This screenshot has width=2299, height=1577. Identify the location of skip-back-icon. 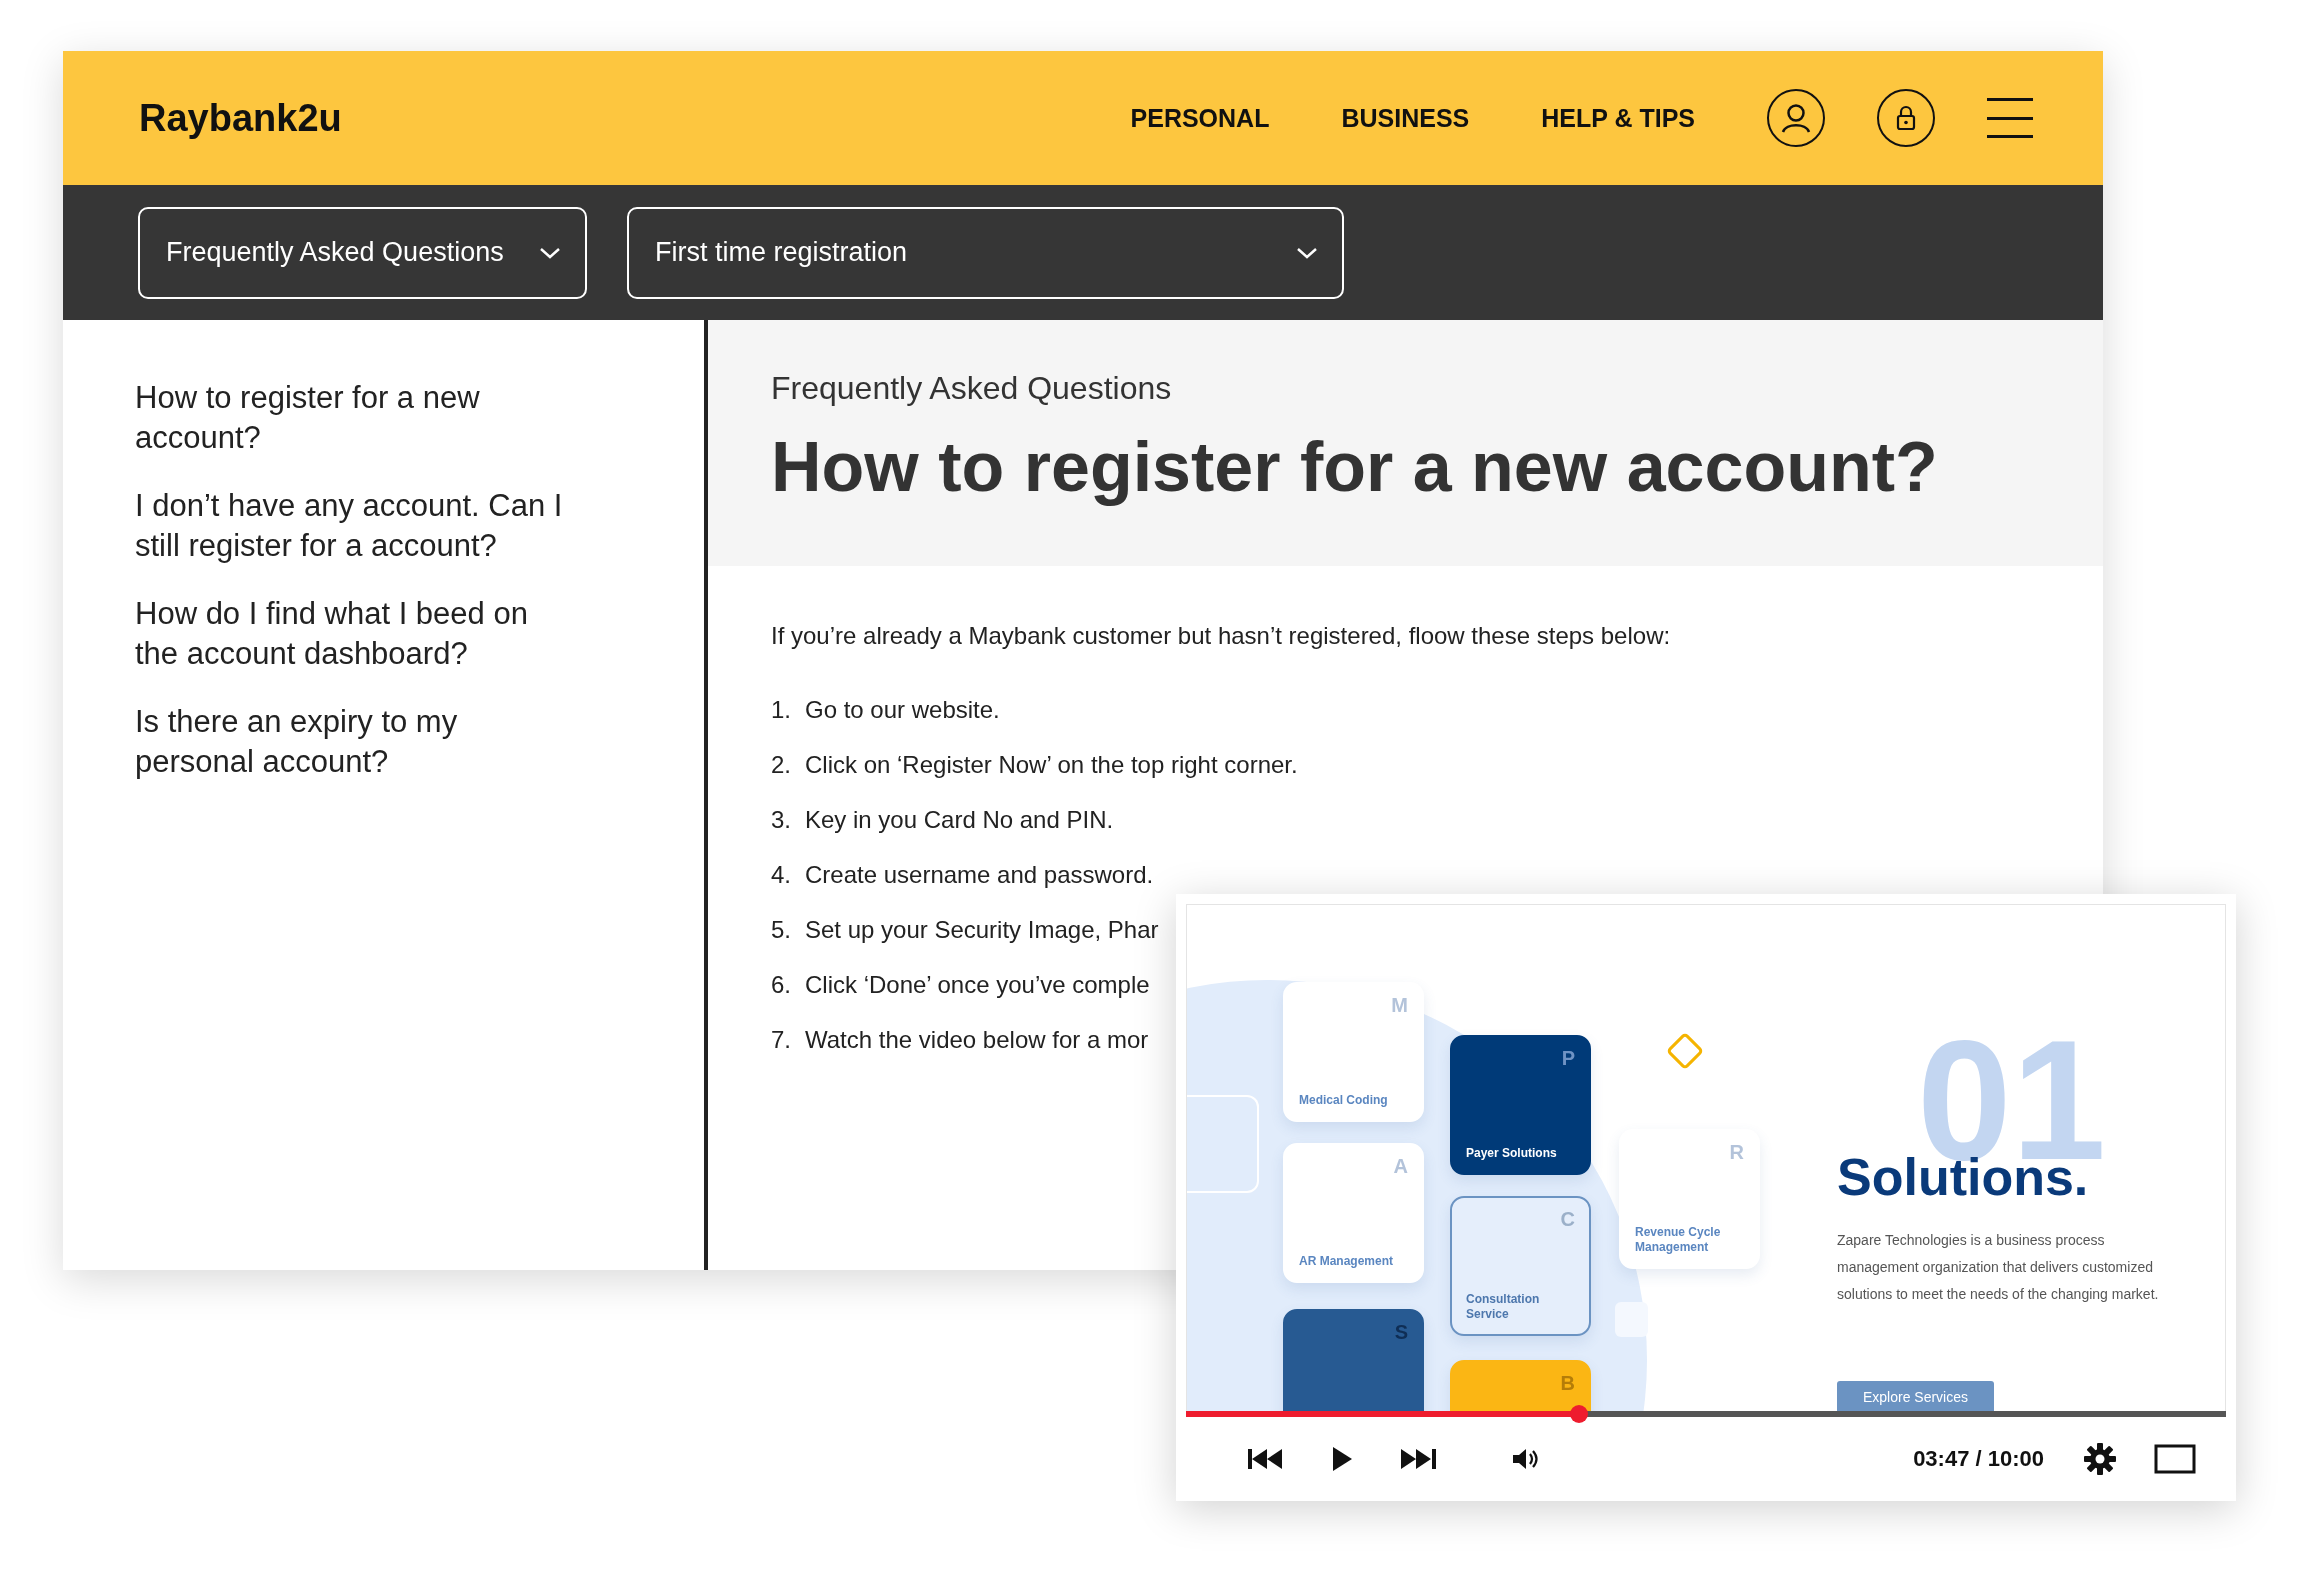
(1266, 1459).